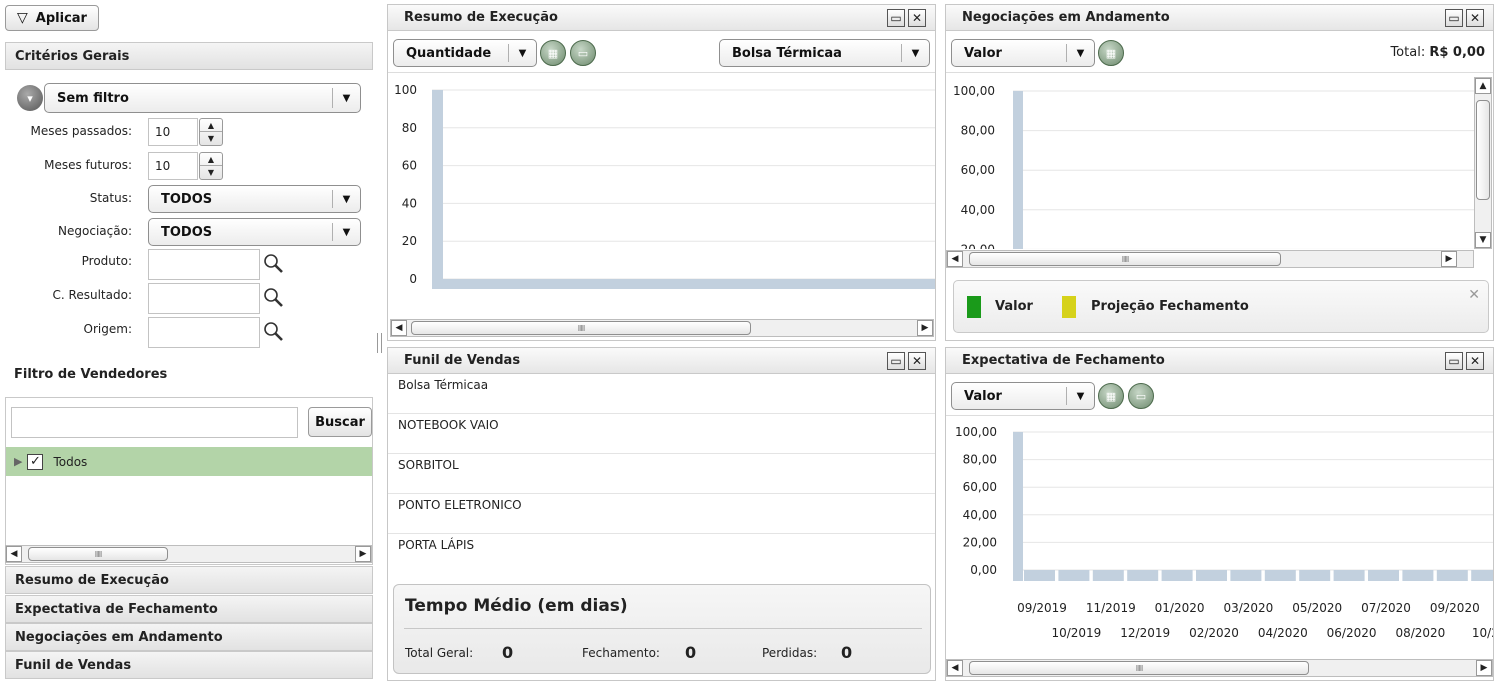 Image resolution: width=1498 pixels, height=685 pixels. What do you see at coordinates (661, 394) in the screenshot?
I see `funnel-item: Bolsa Térmicaa` at bounding box center [661, 394].